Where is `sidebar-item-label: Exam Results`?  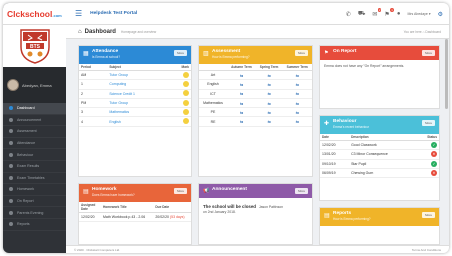
sidebar-item-label: Exam Results is located at coordinates (28, 166).